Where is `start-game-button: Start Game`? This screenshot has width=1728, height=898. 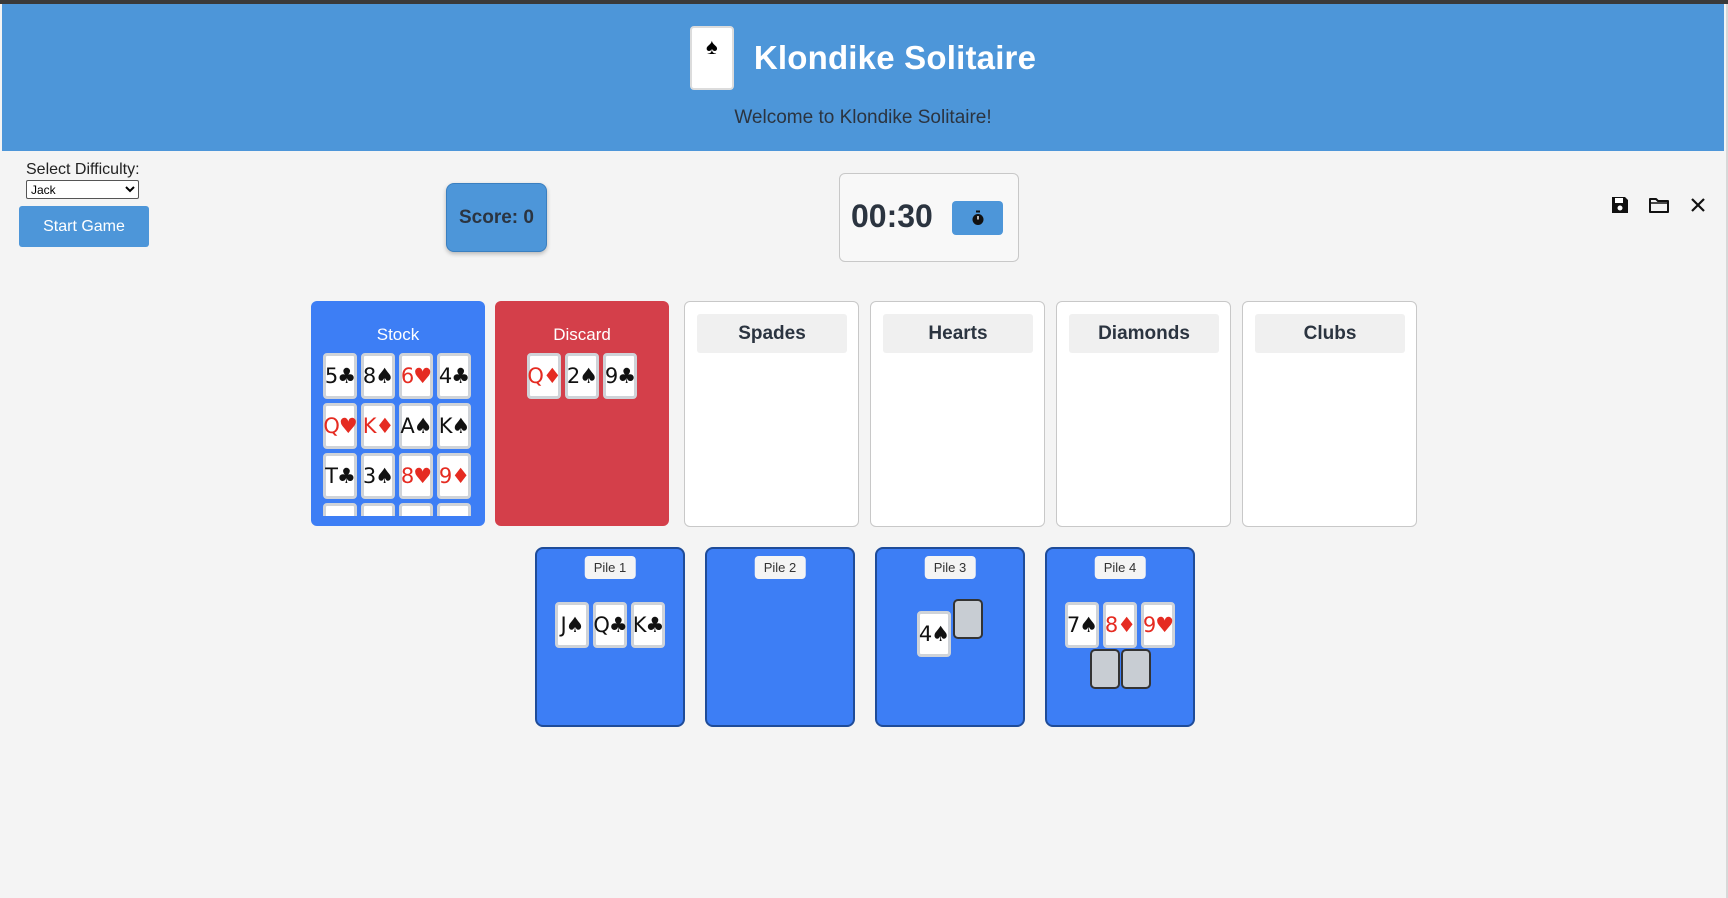
start-game-button: Start Game is located at coordinates (84, 226).